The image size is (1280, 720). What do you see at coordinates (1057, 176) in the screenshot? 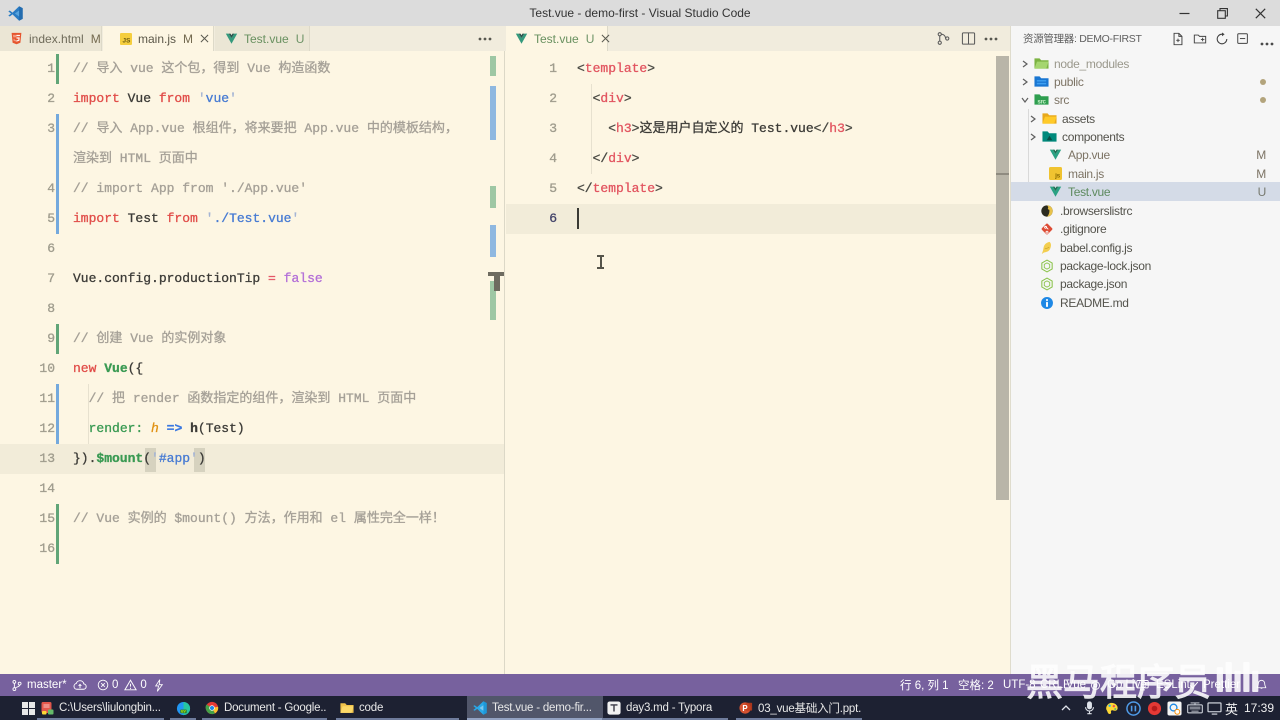
I see `svg-text: js` at bounding box center [1057, 176].